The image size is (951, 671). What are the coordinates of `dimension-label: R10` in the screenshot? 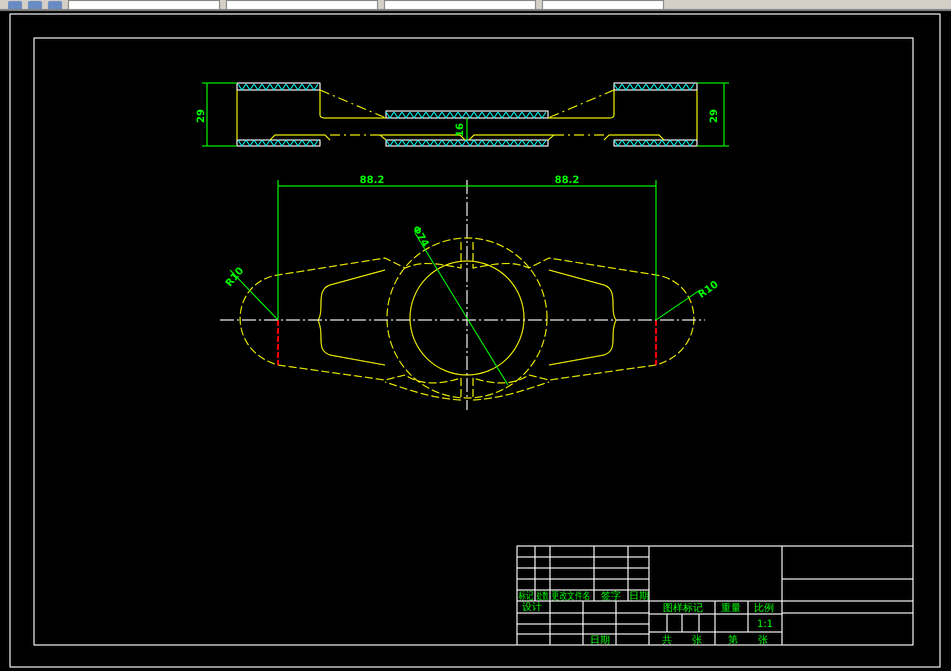 It's located at (708, 290).